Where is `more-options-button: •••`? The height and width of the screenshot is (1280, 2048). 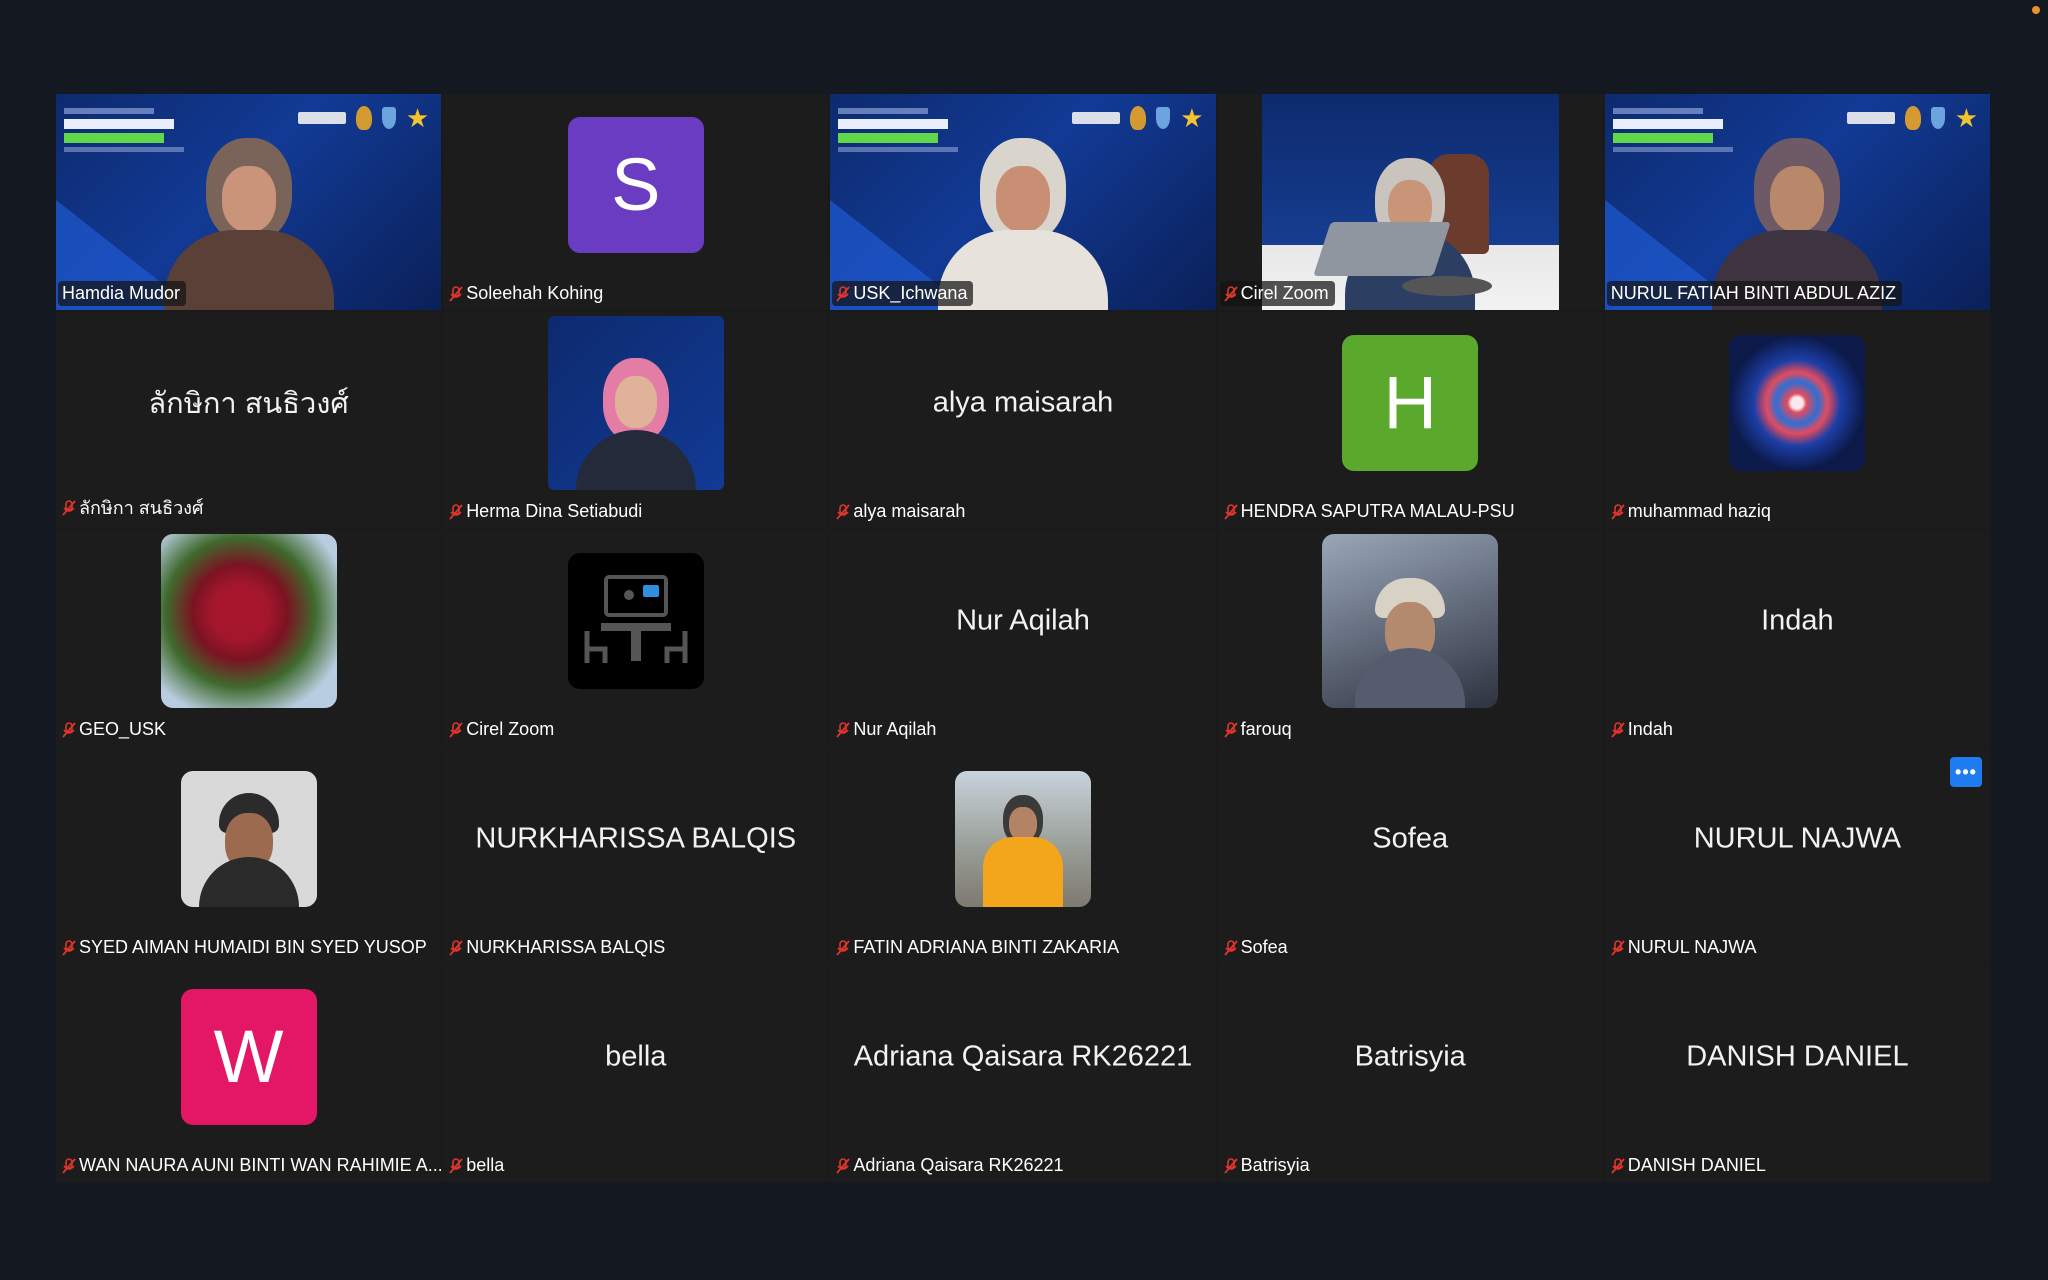 more-options-button: ••• is located at coordinates (1966, 772).